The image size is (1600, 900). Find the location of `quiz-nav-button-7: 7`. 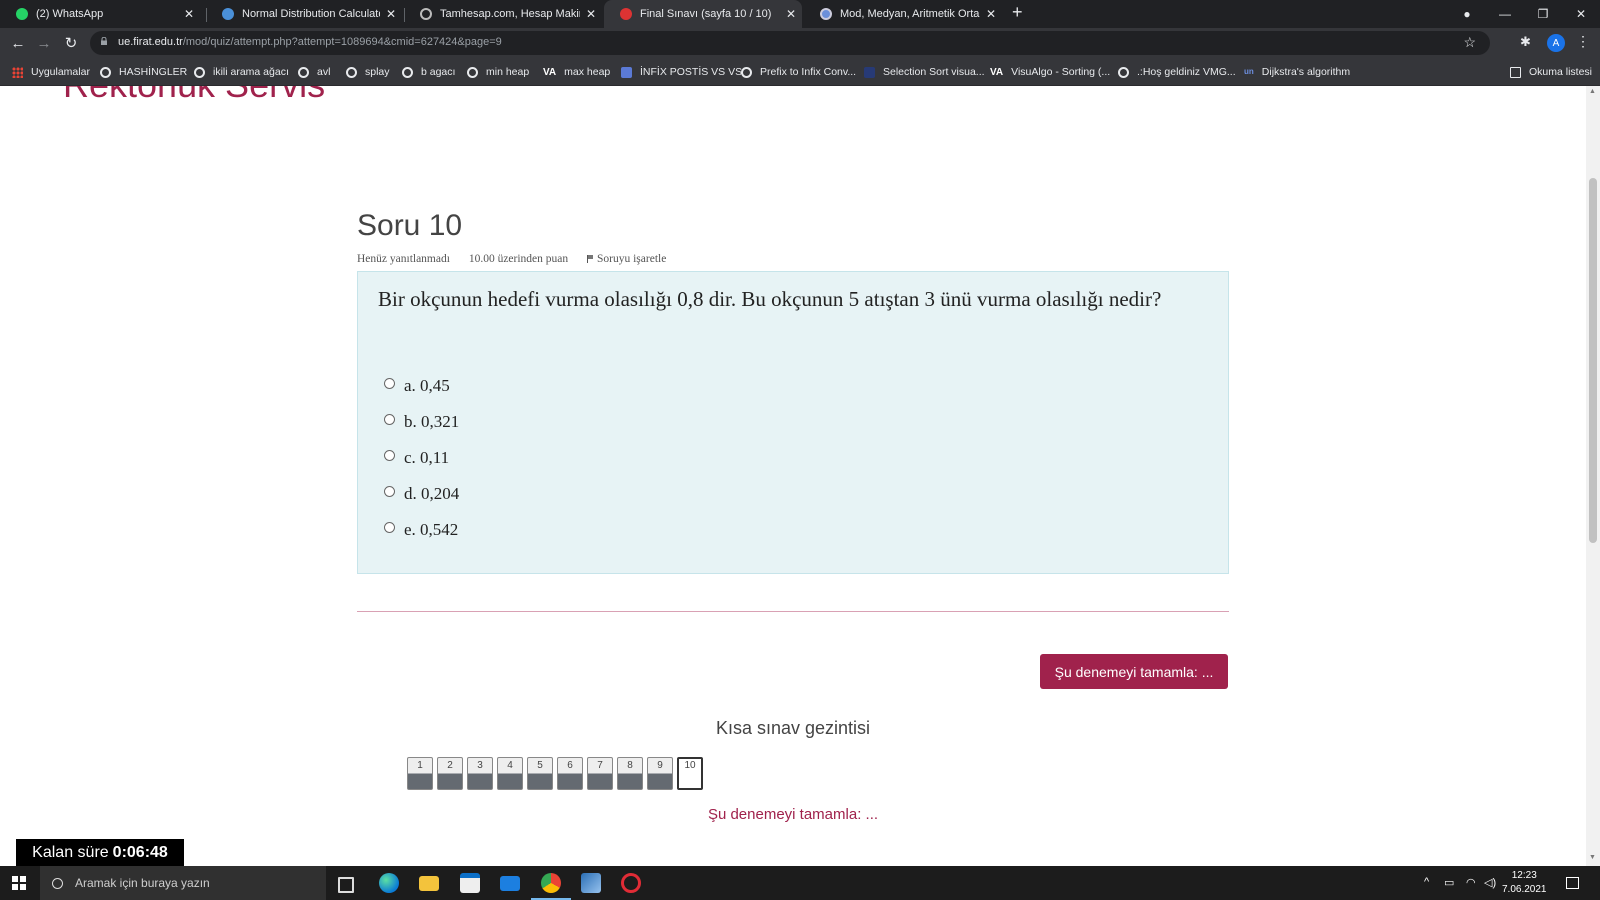

quiz-nav-button-7: 7 is located at coordinates (600, 773).